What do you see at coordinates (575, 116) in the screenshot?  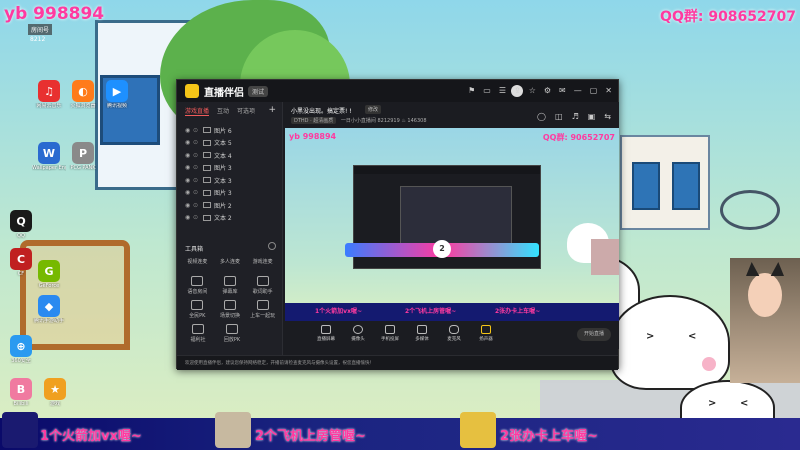 I see `music-icon: ♬` at bounding box center [575, 116].